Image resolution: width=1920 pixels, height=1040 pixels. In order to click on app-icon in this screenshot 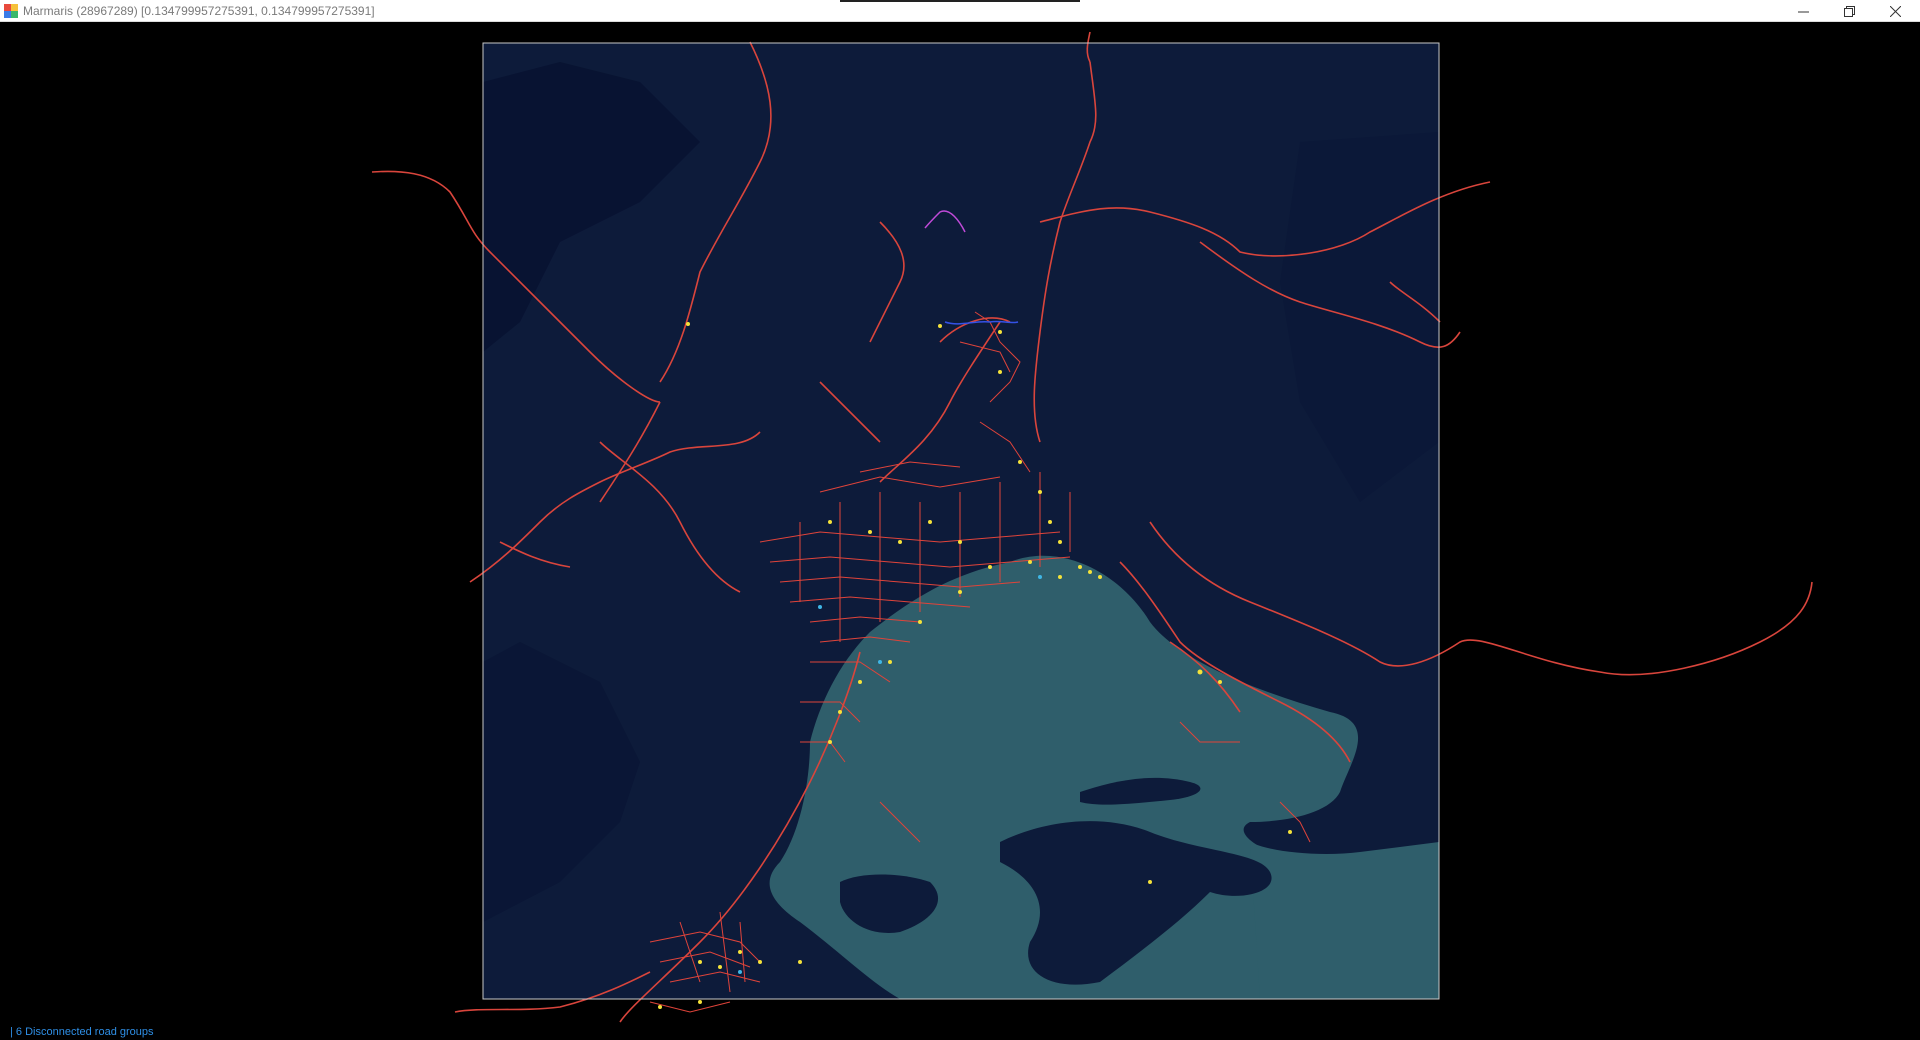, I will do `click(11, 11)`.